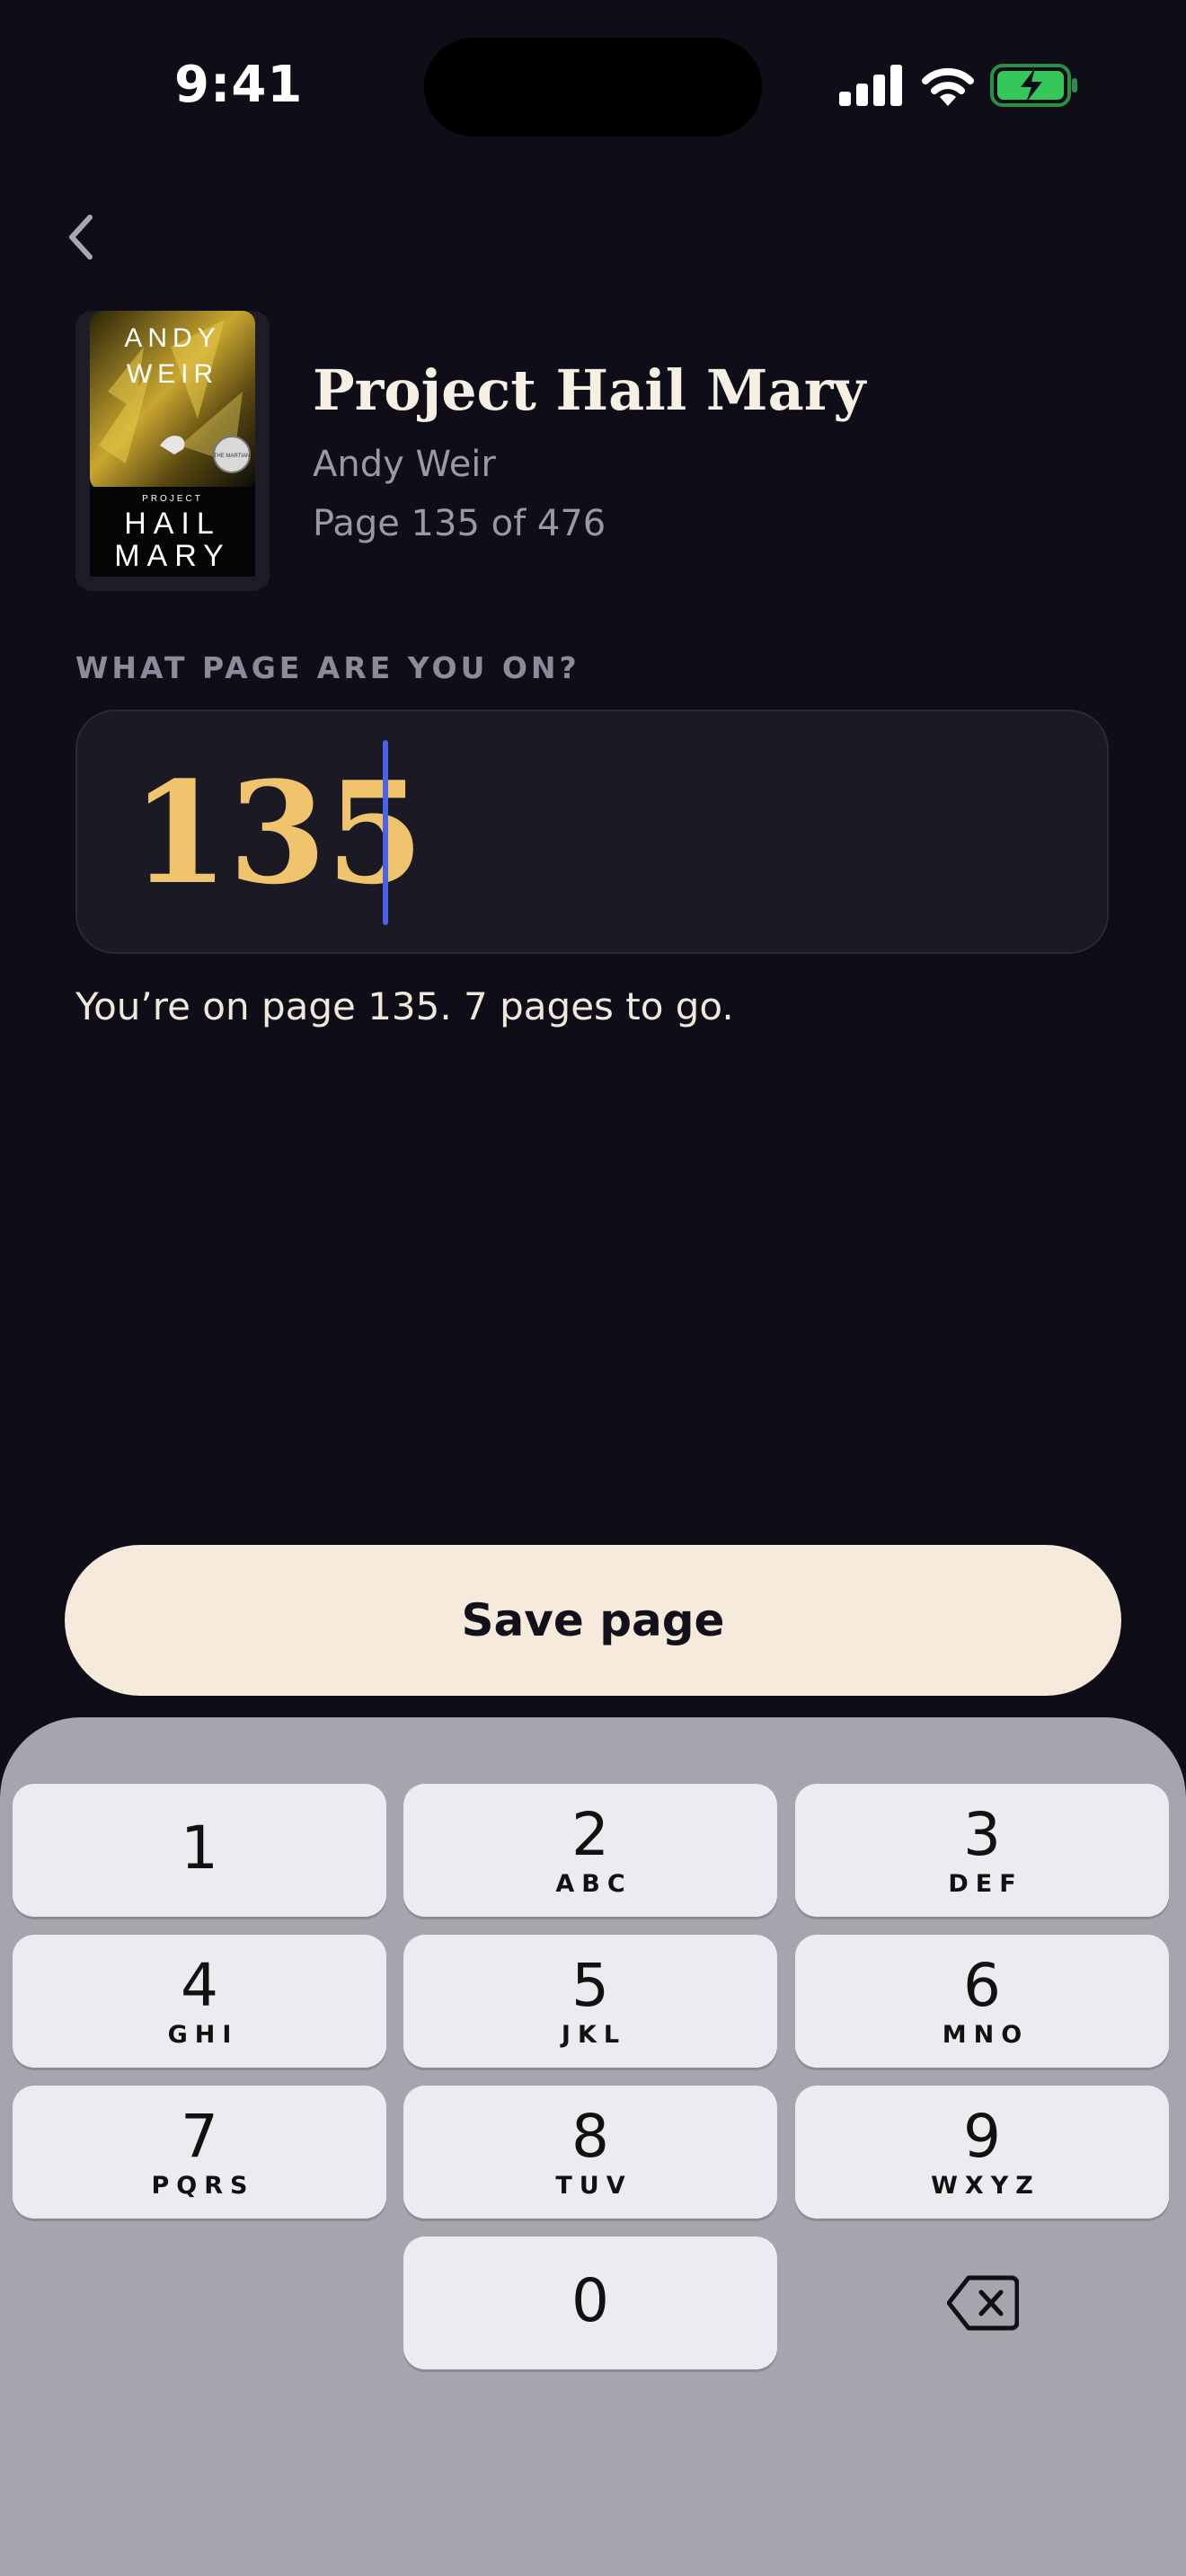  Describe the element at coordinates (81, 237) in the screenshot. I see `back-chevron-icon` at that location.